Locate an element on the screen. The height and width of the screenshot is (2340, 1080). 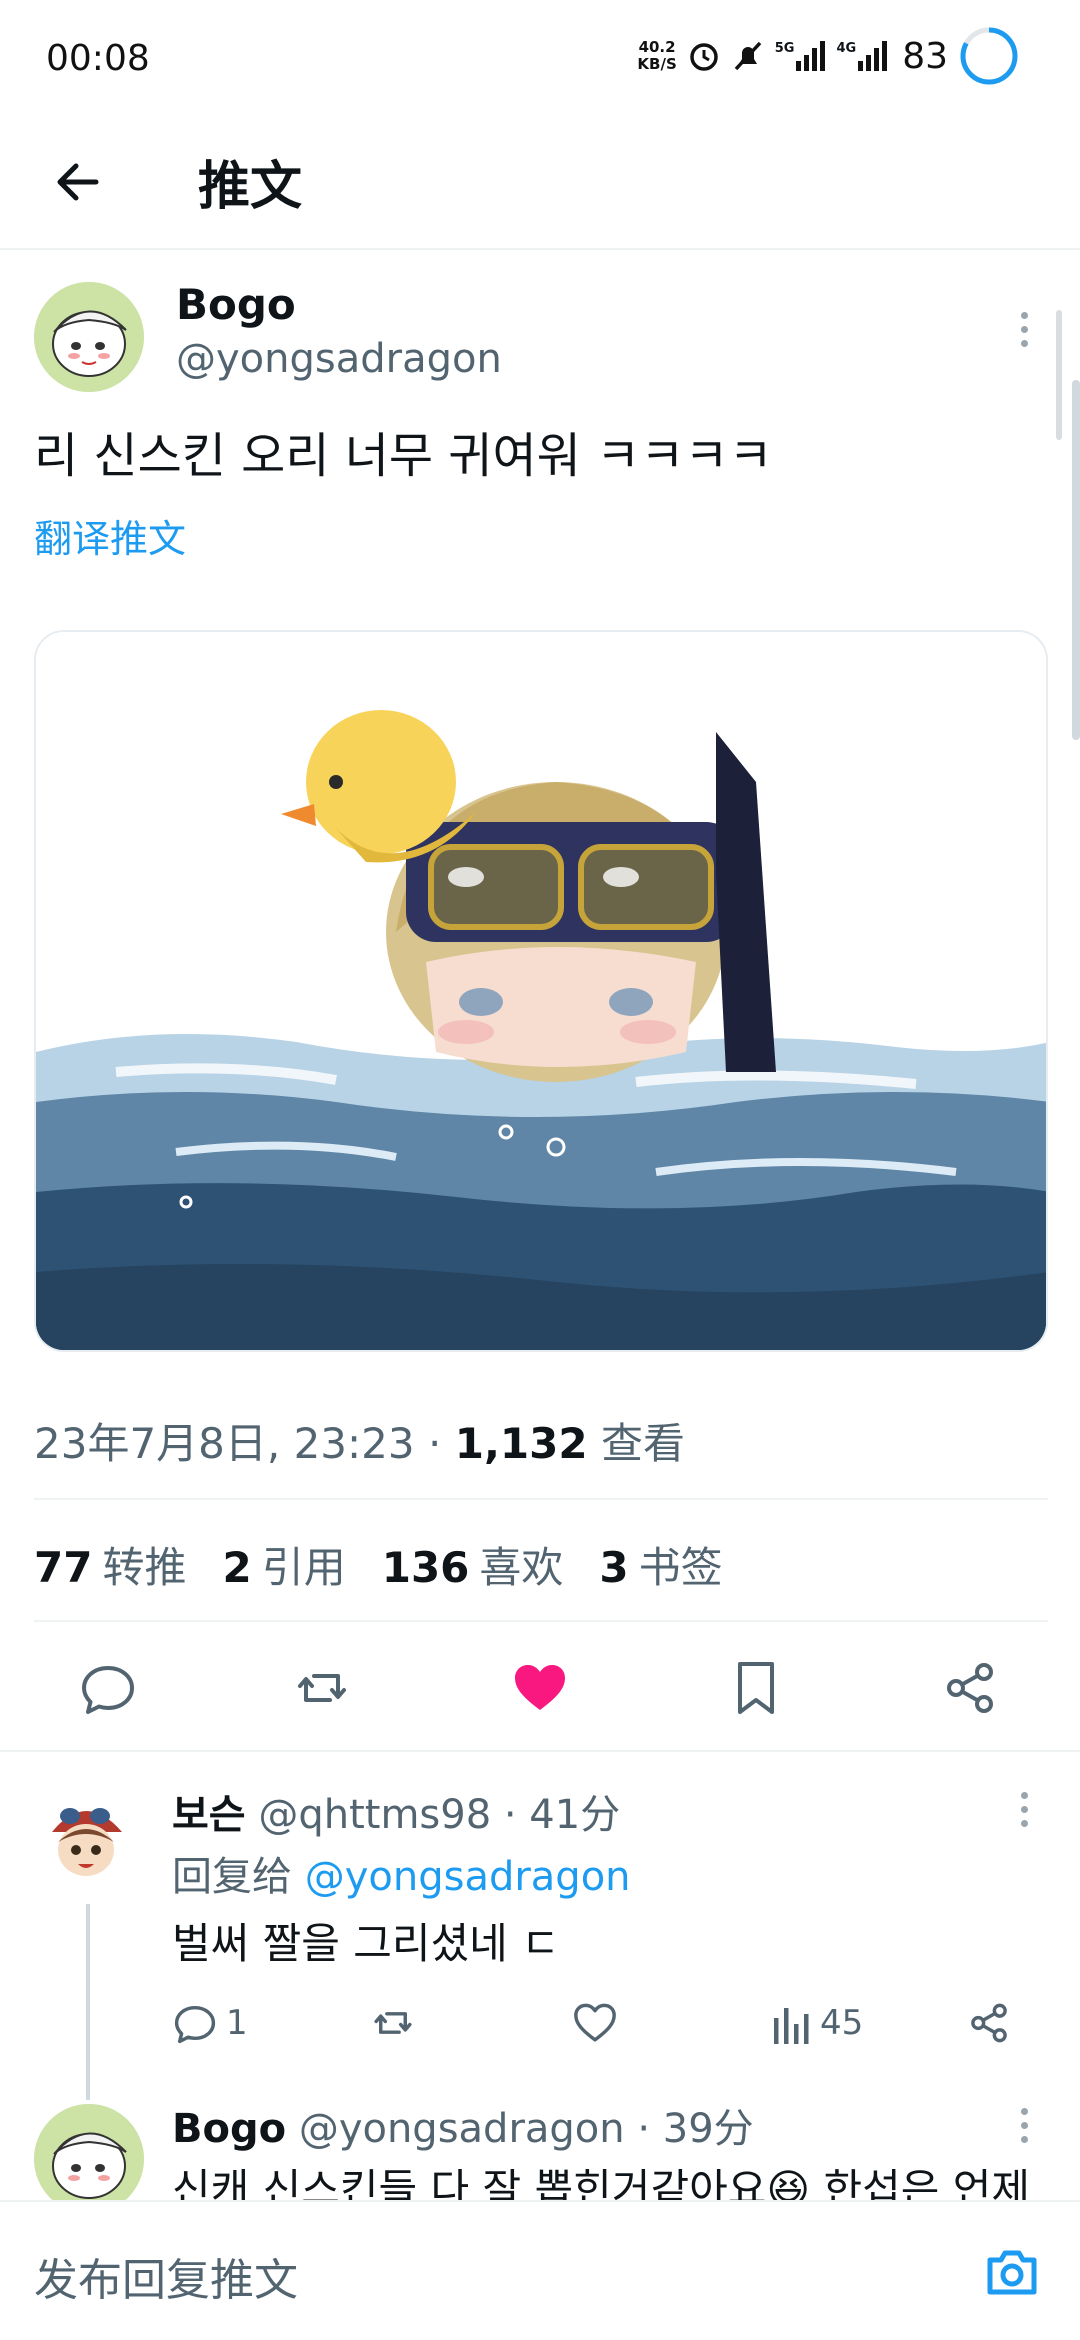
bookmark-icon is located at coordinates (756, 1688).